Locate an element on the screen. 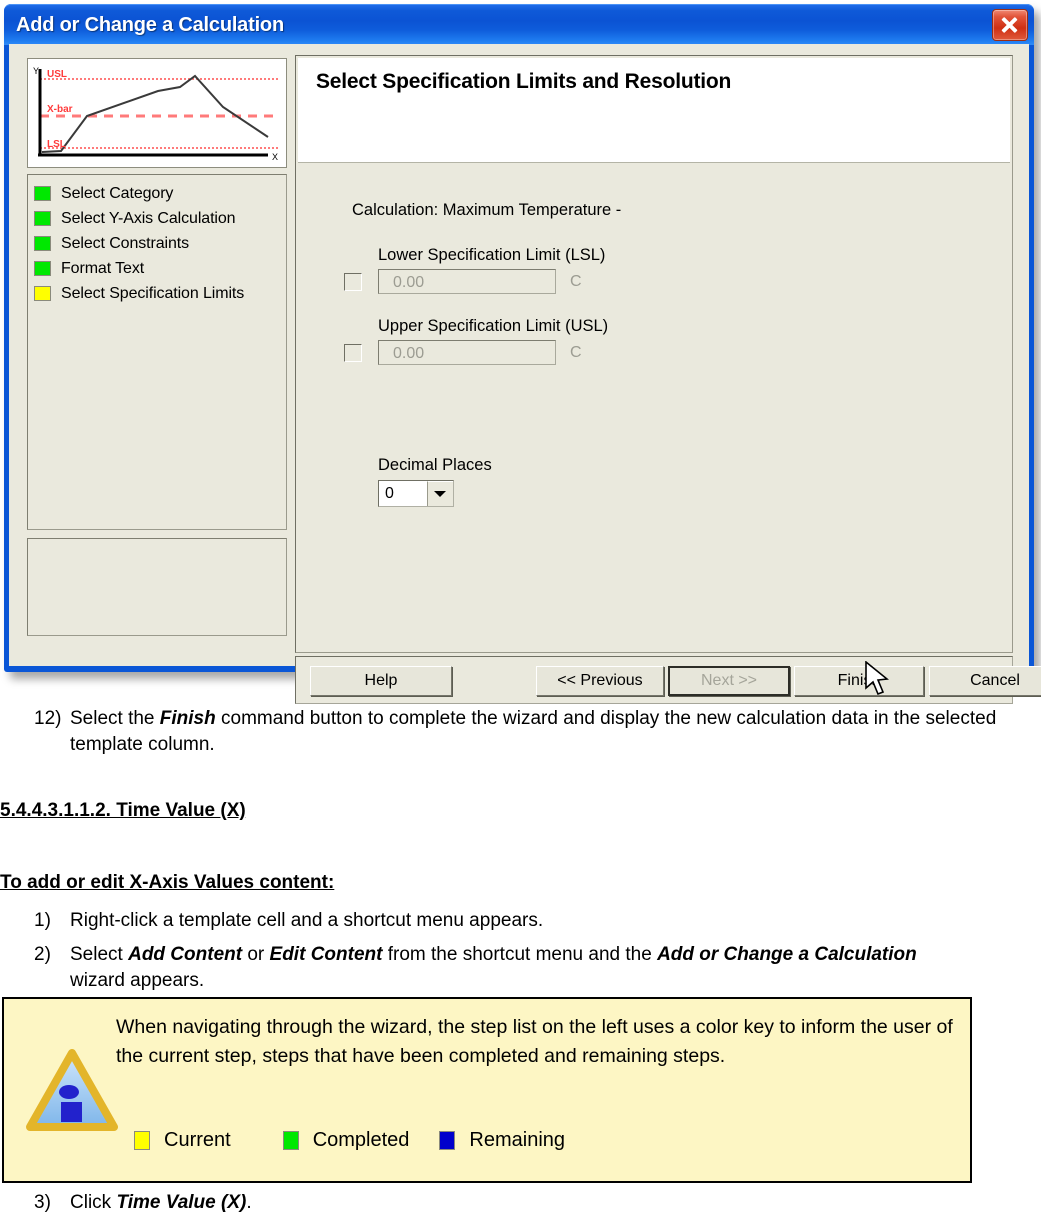 This screenshot has height=1220, width=1041. step2-bold2: Edit Content is located at coordinates (326, 954).